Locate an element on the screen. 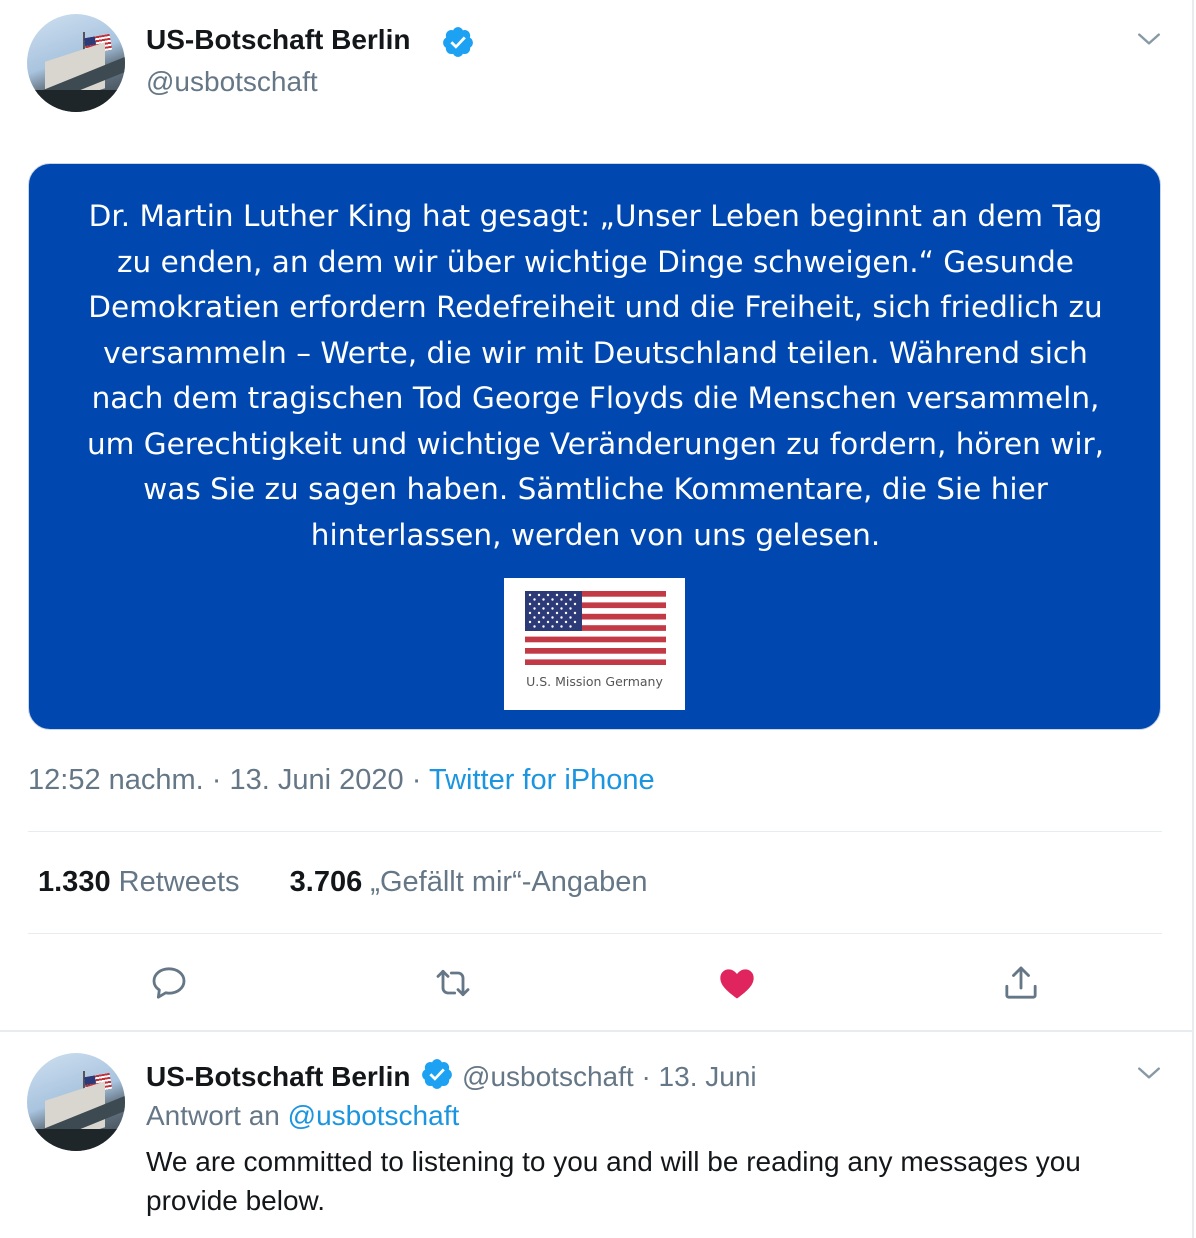 The width and height of the screenshot is (1196, 1238). us-mission-logo: U.S. Mission Germany is located at coordinates (594, 644).